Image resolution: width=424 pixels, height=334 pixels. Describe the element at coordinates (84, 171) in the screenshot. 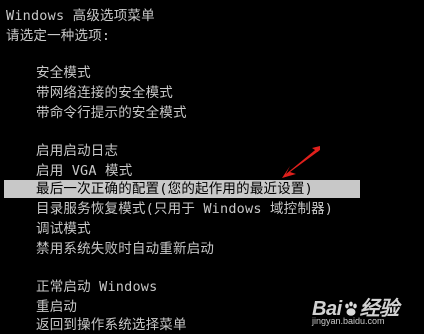

I see `option-vga-mode: 启用 VGA 模式` at that location.